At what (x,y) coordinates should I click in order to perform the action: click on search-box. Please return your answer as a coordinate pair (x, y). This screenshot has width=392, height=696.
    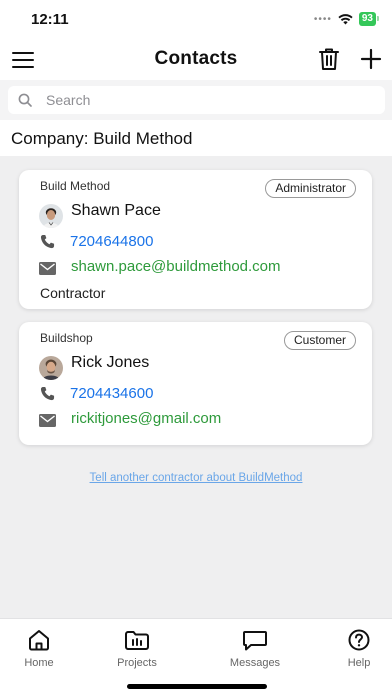
    Looking at the image, I should click on (196, 100).